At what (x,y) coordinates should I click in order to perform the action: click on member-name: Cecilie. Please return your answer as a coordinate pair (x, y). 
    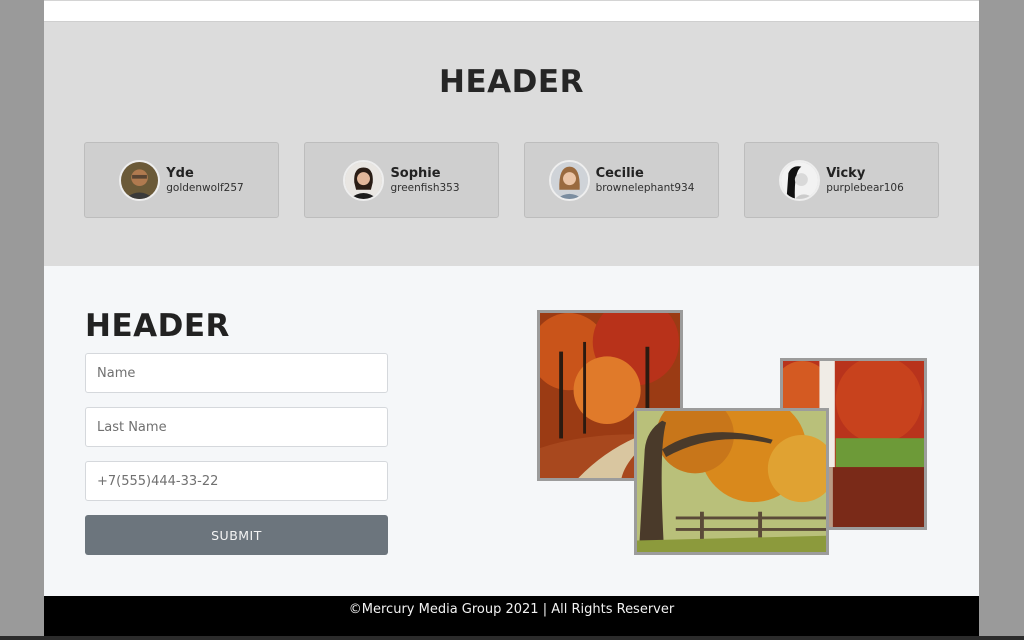
    Looking at the image, I should click on (619, 173).